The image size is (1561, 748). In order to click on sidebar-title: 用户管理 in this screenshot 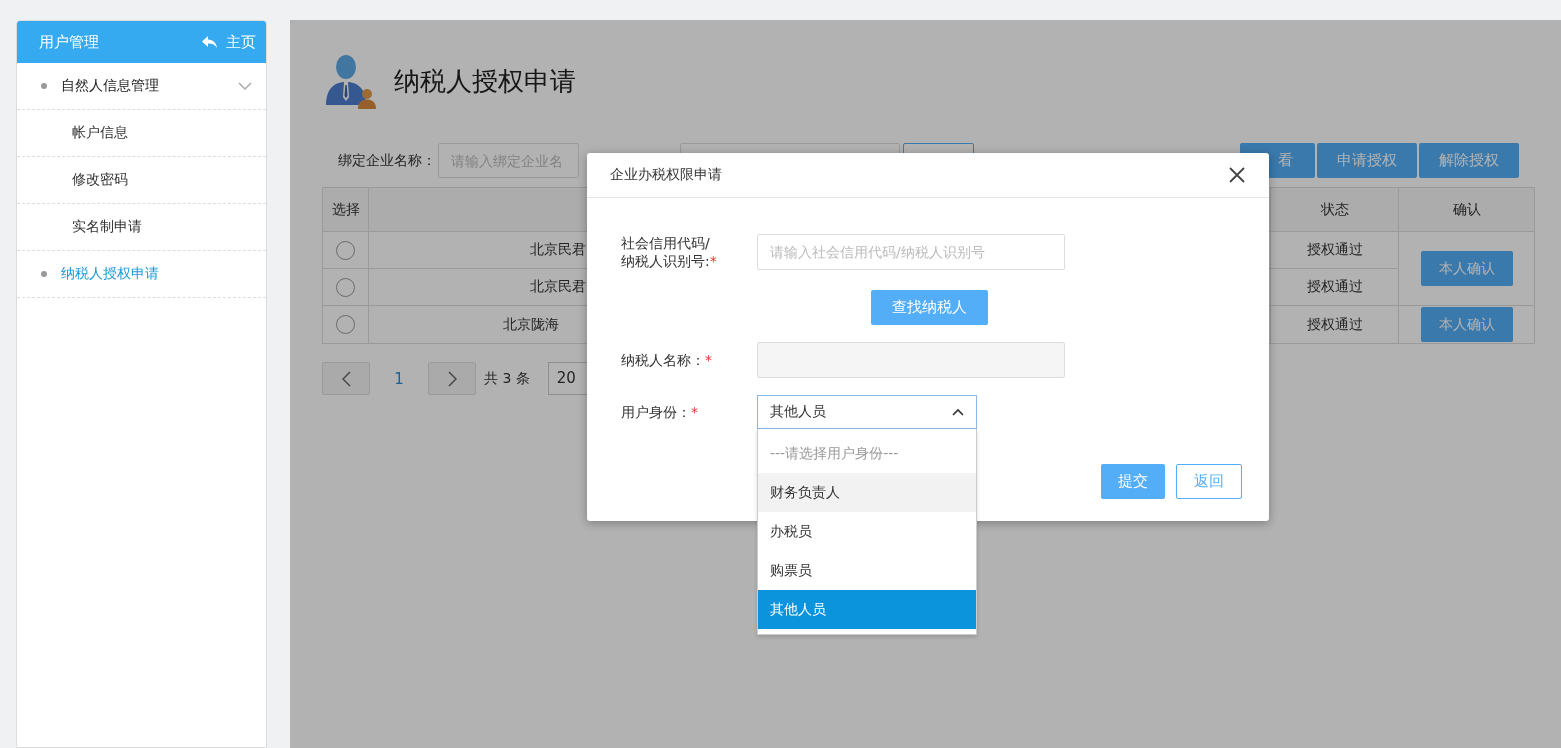, I will do `click(69, 42)`.